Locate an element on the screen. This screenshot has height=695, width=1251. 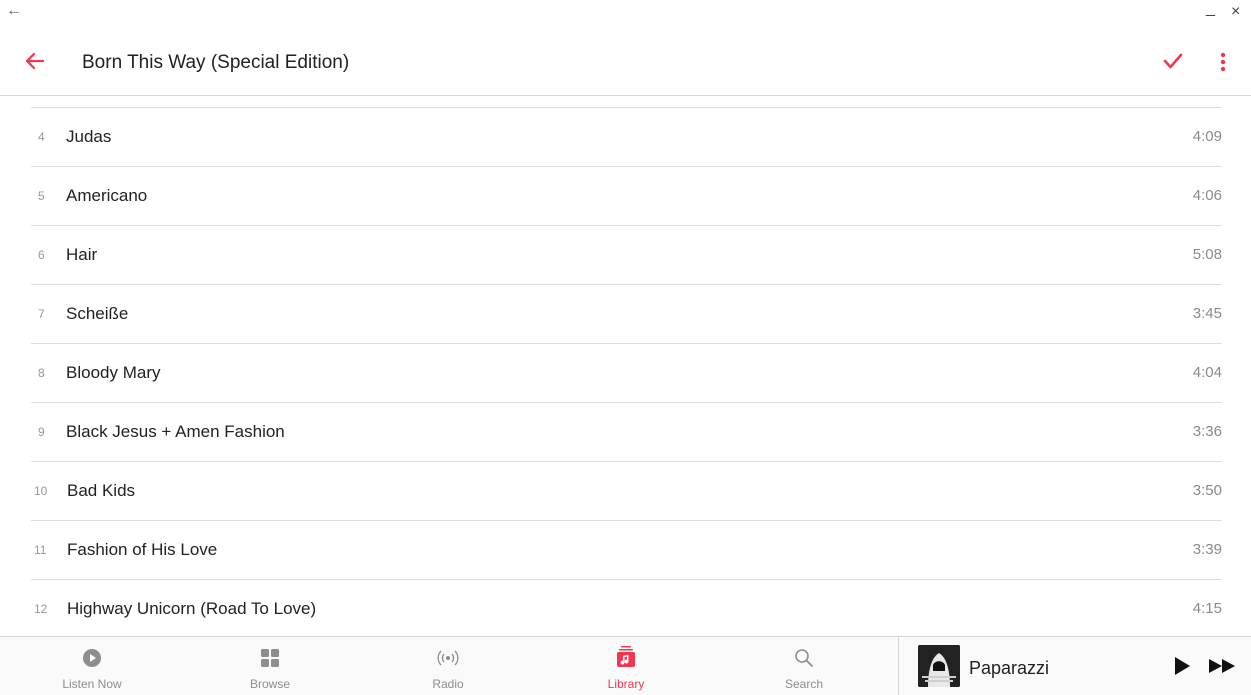
arrow-left-icon is located at coordinates (35, 61).